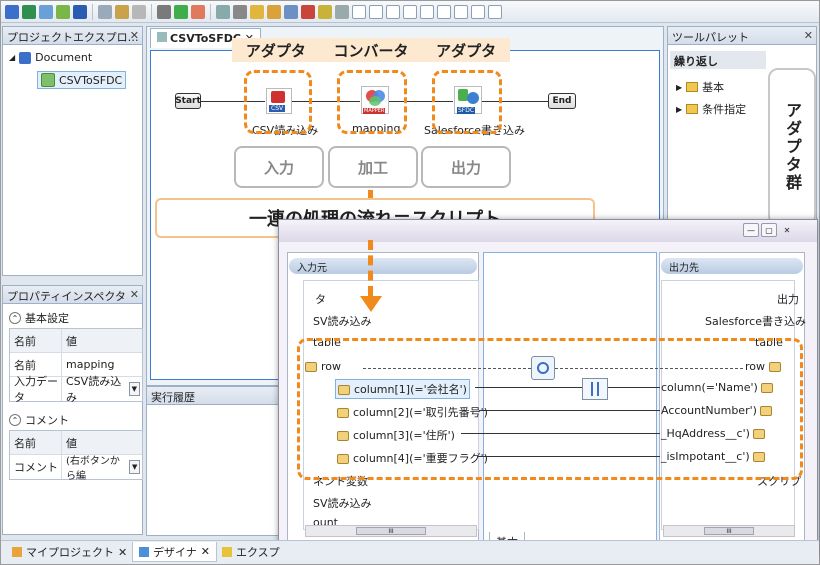 The width and height of the screenshot is (820, 565). What do you see at coordinates (788, 299) in the screenshot?
I see `target-tree-row: 出力` at bounding box center [788, 299].